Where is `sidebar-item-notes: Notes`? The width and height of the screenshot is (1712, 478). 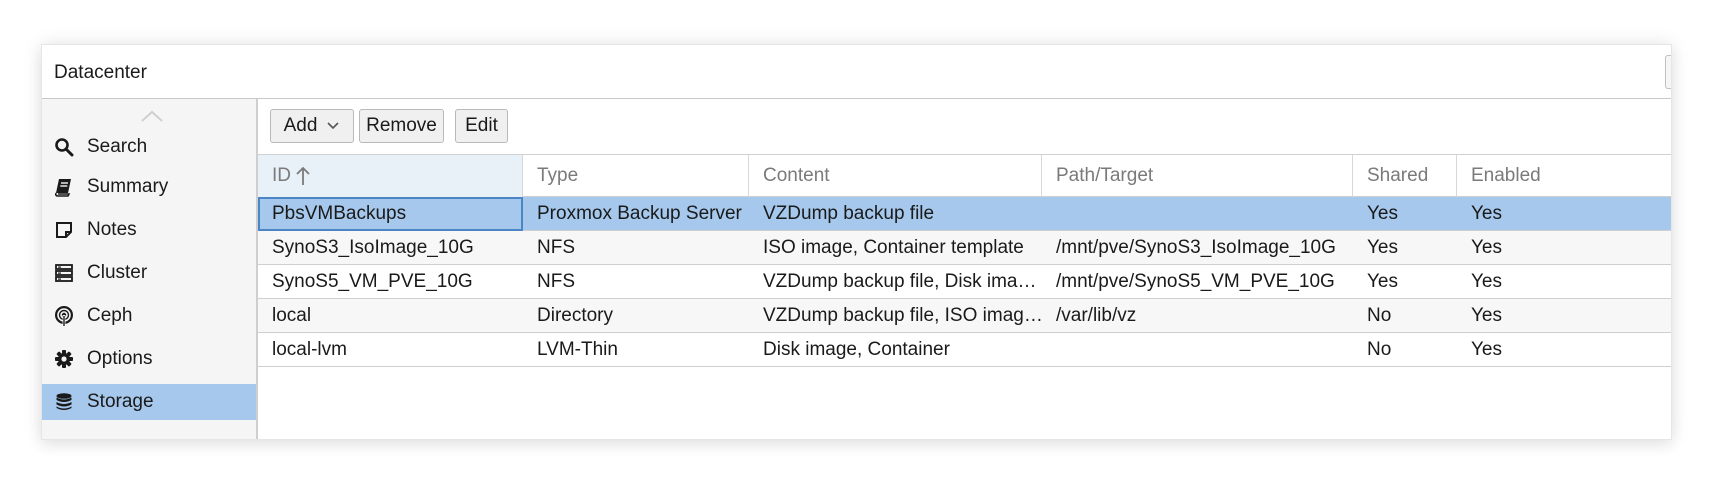
sidebar-item-notes: Notes is located at coordinates (149, 230).